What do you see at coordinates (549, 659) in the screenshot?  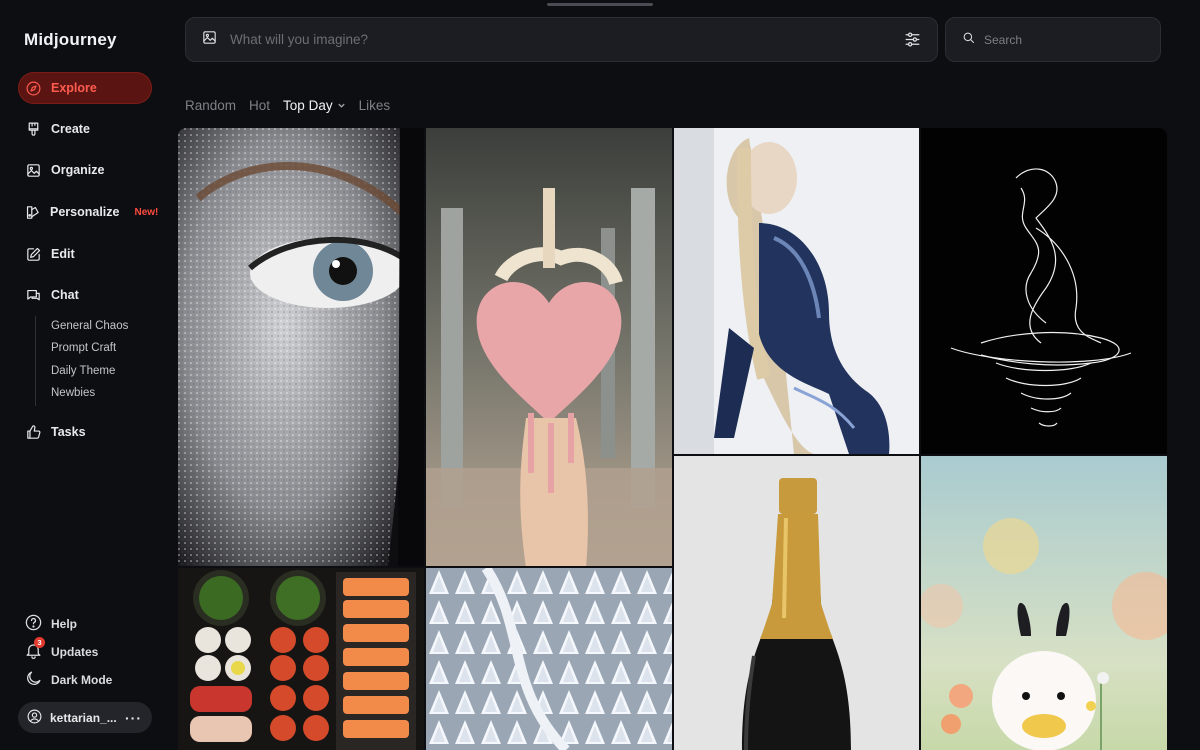 I see `gallery-image-snowy-forest` at bounding box center [549, 659].